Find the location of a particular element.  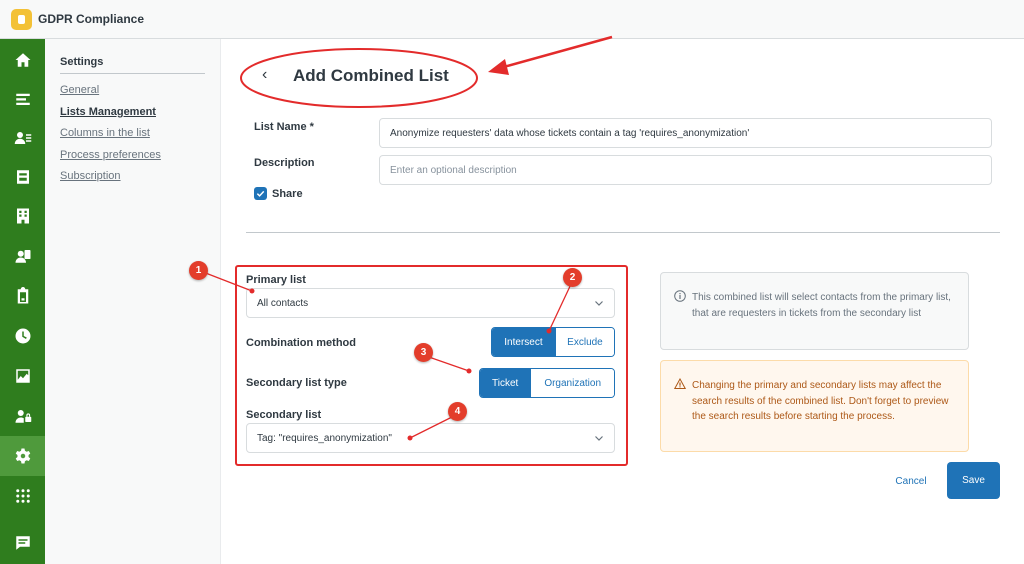

product-nav-rail is located at coordinates (22, 301).